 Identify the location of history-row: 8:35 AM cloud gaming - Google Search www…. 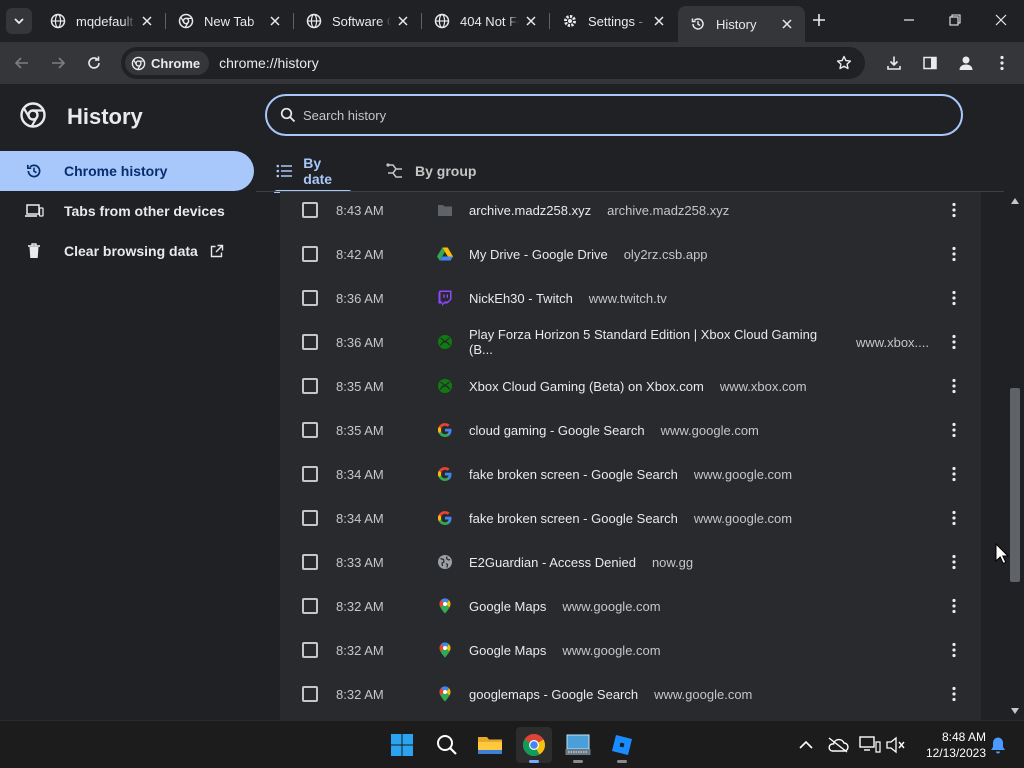
(630, 430).